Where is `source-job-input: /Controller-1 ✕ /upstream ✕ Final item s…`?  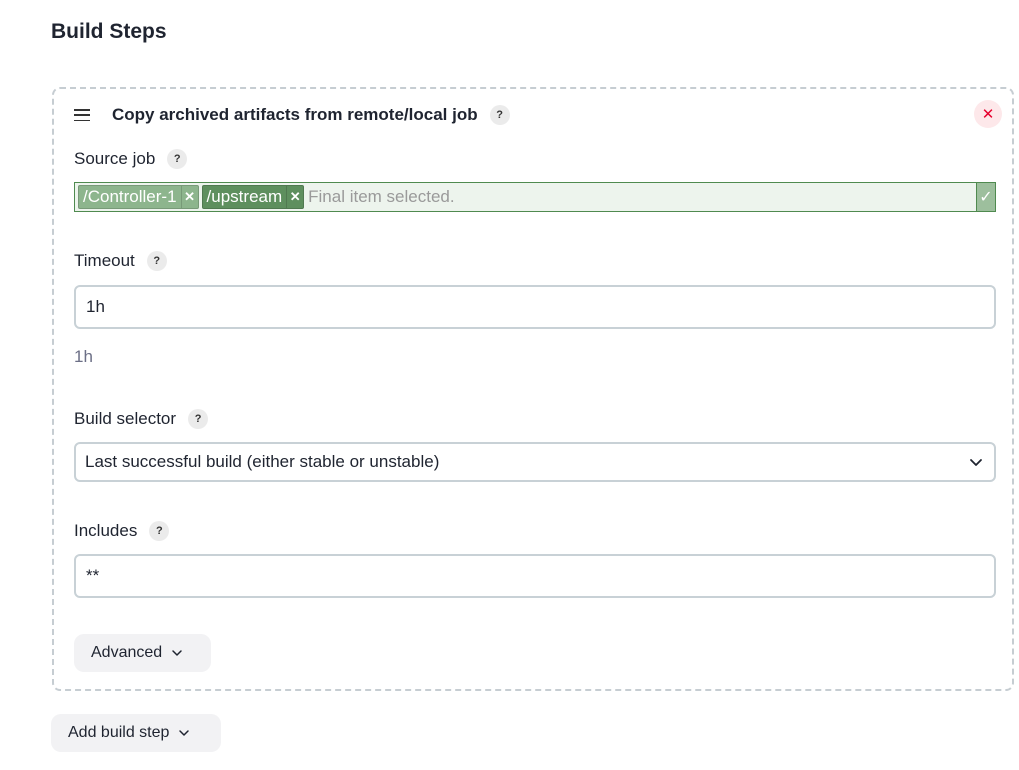
source-job-input: /Controller-1 ✕ /upstream ✕ Final item s… is located at coordinates (535, 197).